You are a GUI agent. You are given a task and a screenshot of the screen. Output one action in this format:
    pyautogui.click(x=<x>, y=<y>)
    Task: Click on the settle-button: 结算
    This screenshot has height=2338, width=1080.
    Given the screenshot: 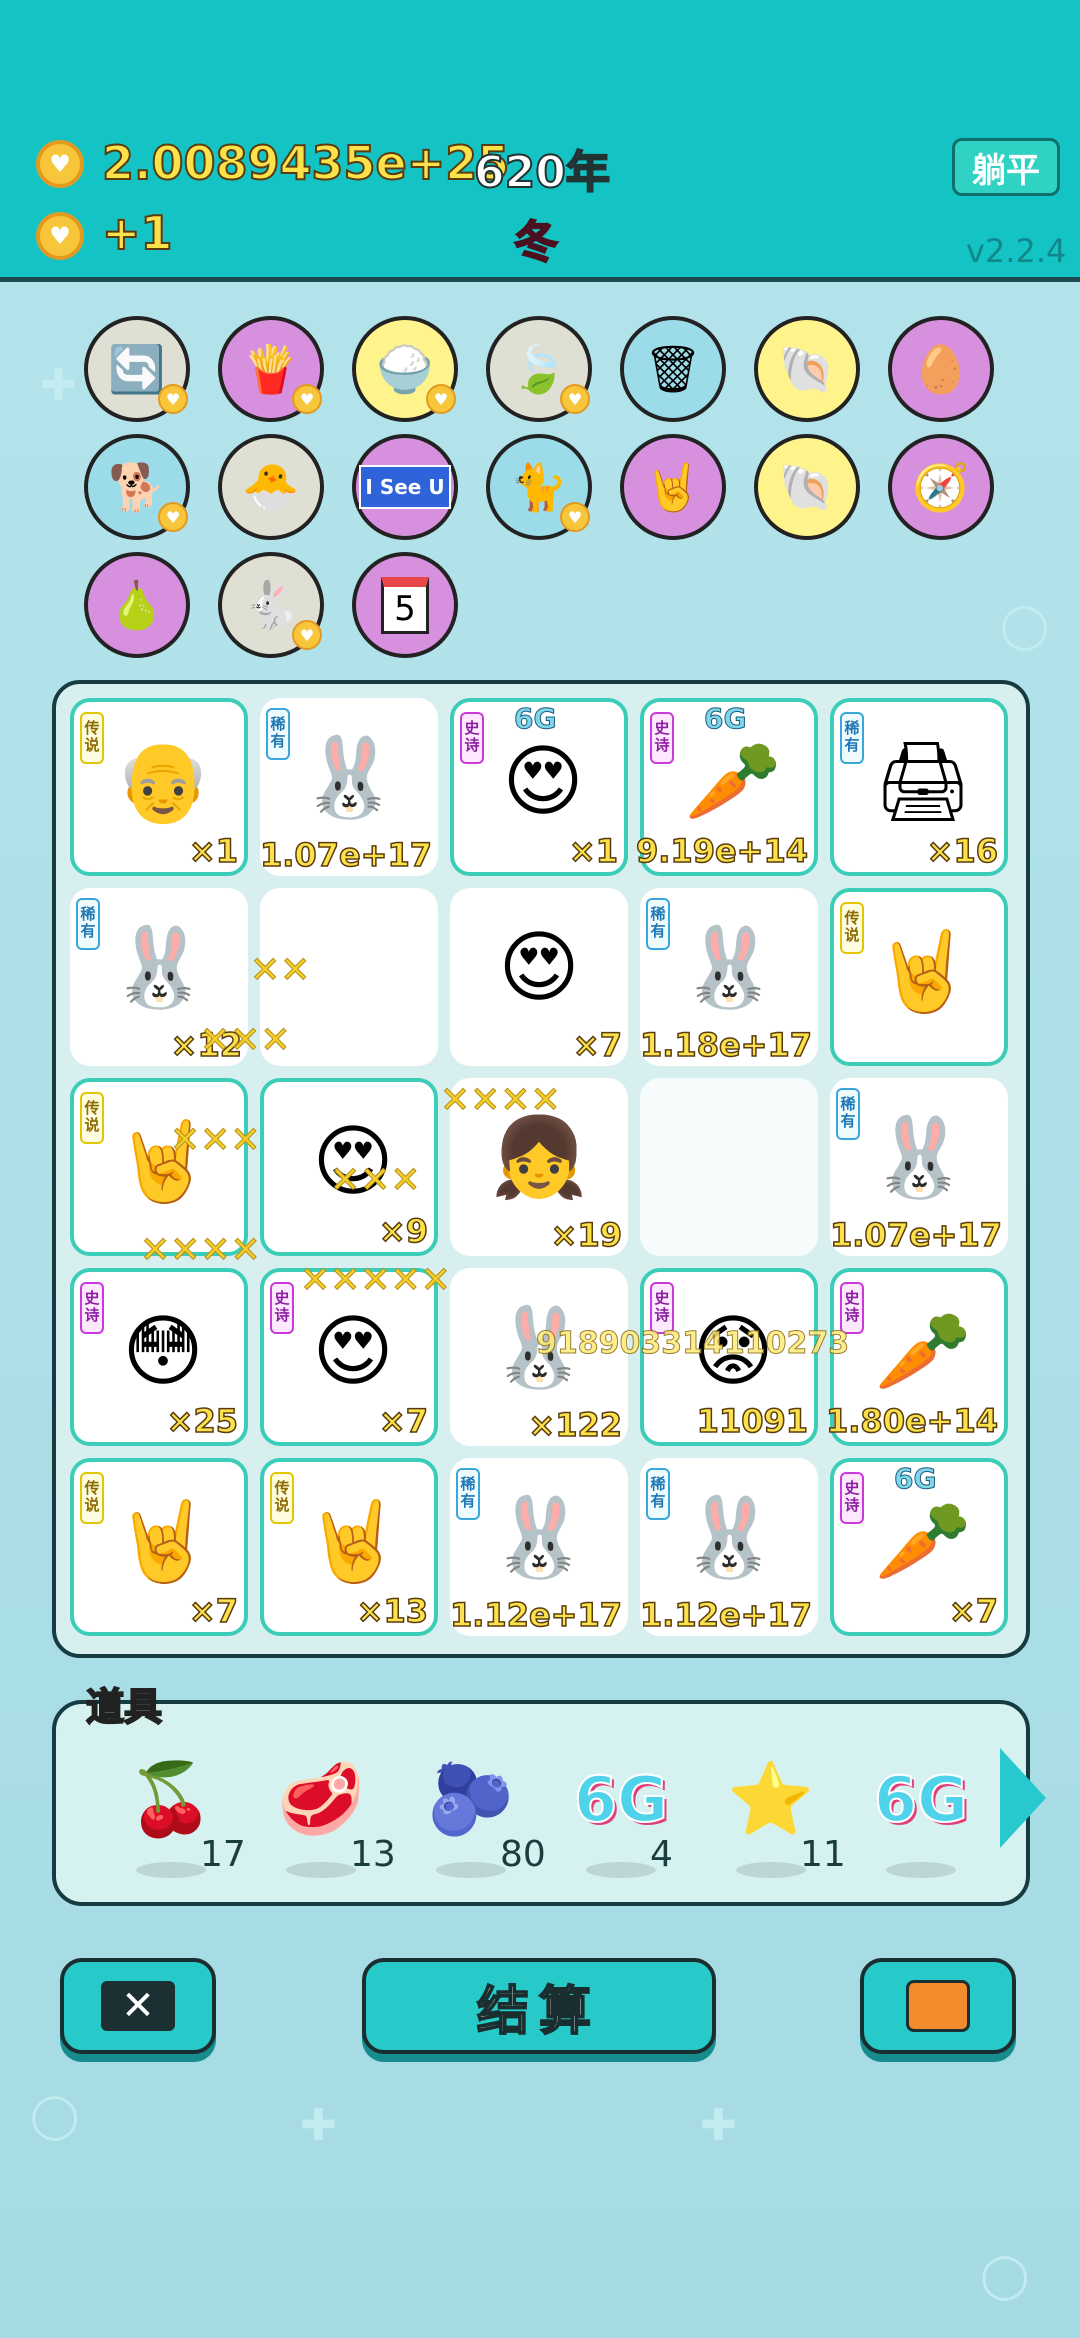 What is the action you would take?
    pyautogui.click(x=539, y=2006)
    